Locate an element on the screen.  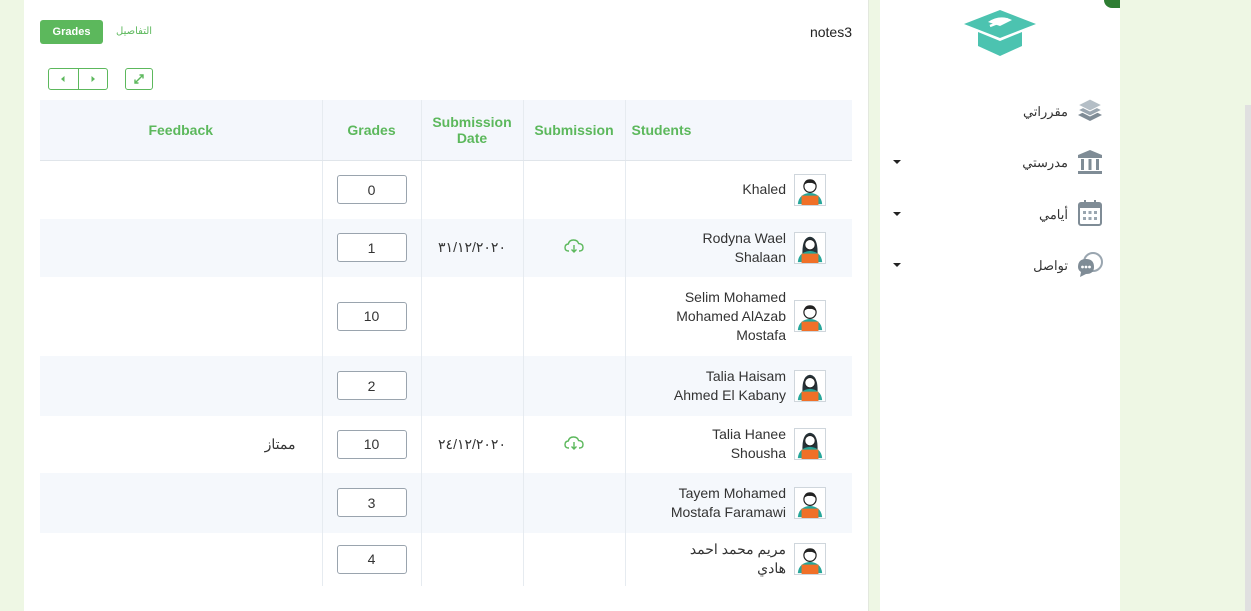
feedback-cell: ممتاز is located at coordinates (181, 444).